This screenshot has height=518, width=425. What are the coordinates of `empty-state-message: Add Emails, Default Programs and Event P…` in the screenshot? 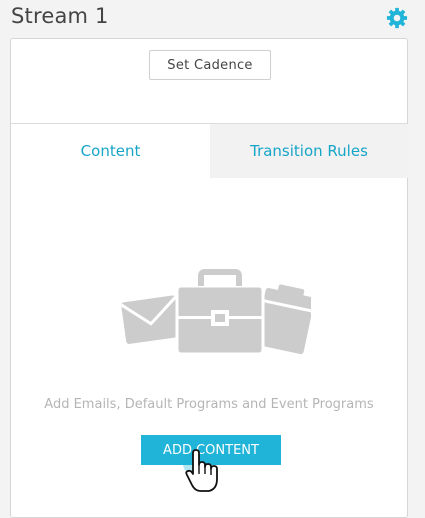 It's located at (209, 404).